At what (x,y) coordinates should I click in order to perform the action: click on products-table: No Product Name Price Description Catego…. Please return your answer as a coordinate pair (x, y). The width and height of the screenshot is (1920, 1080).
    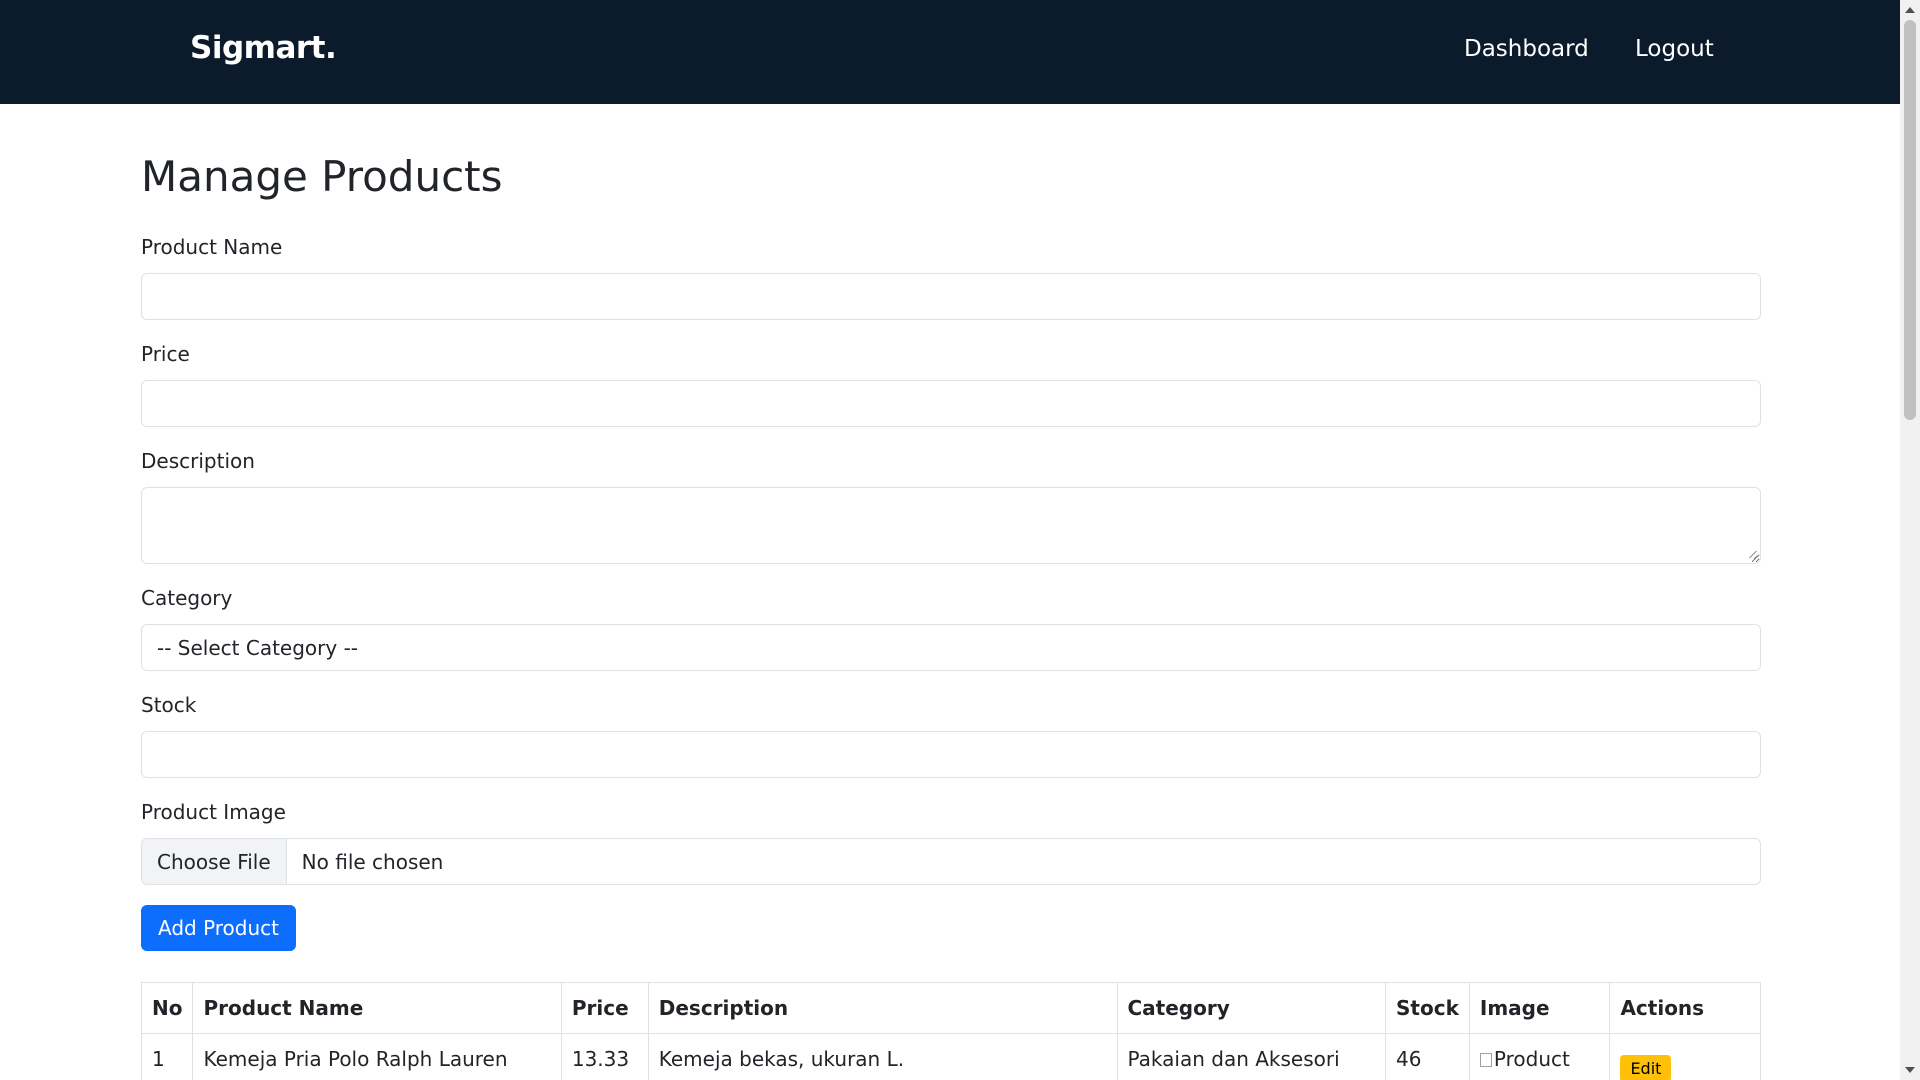
    Looking at the image, I should click on (950, 1031).